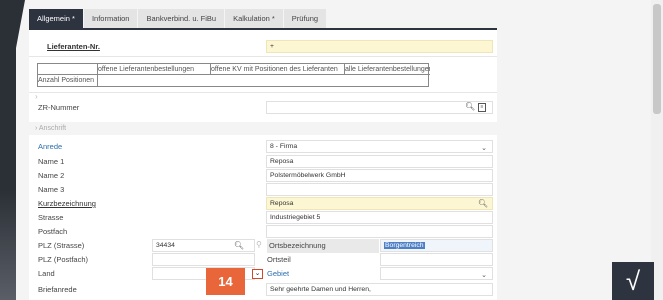 This screenshot has width=663, height=300. Describe the element at coordinates (203, 259) in the screenshot. I see `plz-postfach-input` at that location.